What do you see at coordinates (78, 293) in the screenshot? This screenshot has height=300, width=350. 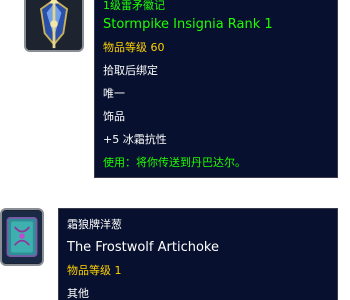 I see `item-category: 其他` at bounding box center [78, 293].